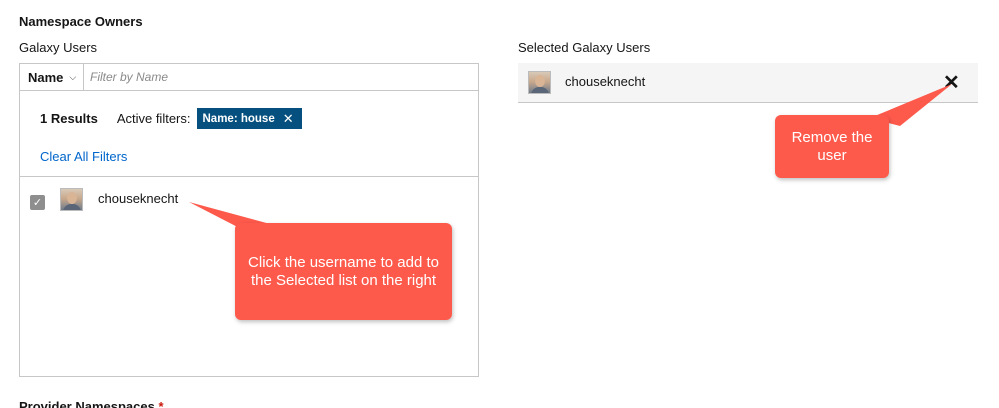  What do you see at coordinates (161, 403) in the screenshot?
I see `required-marker: *` at bounding box center [161, 403].